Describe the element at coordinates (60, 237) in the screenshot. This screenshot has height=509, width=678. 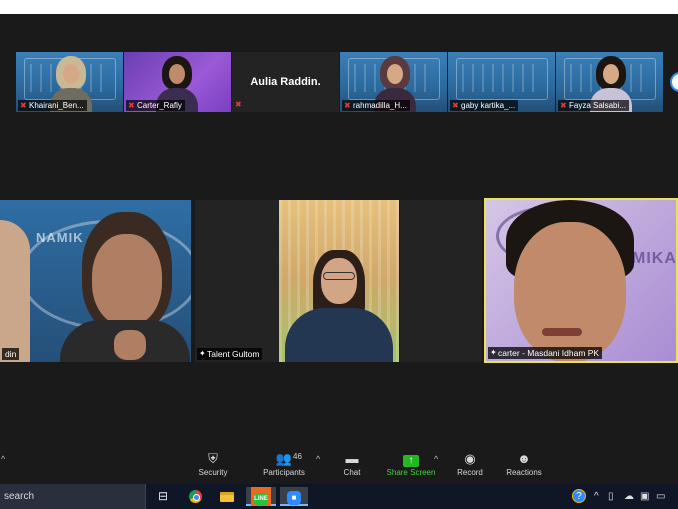
I see `background-logo-text: NAMIK` at that location.